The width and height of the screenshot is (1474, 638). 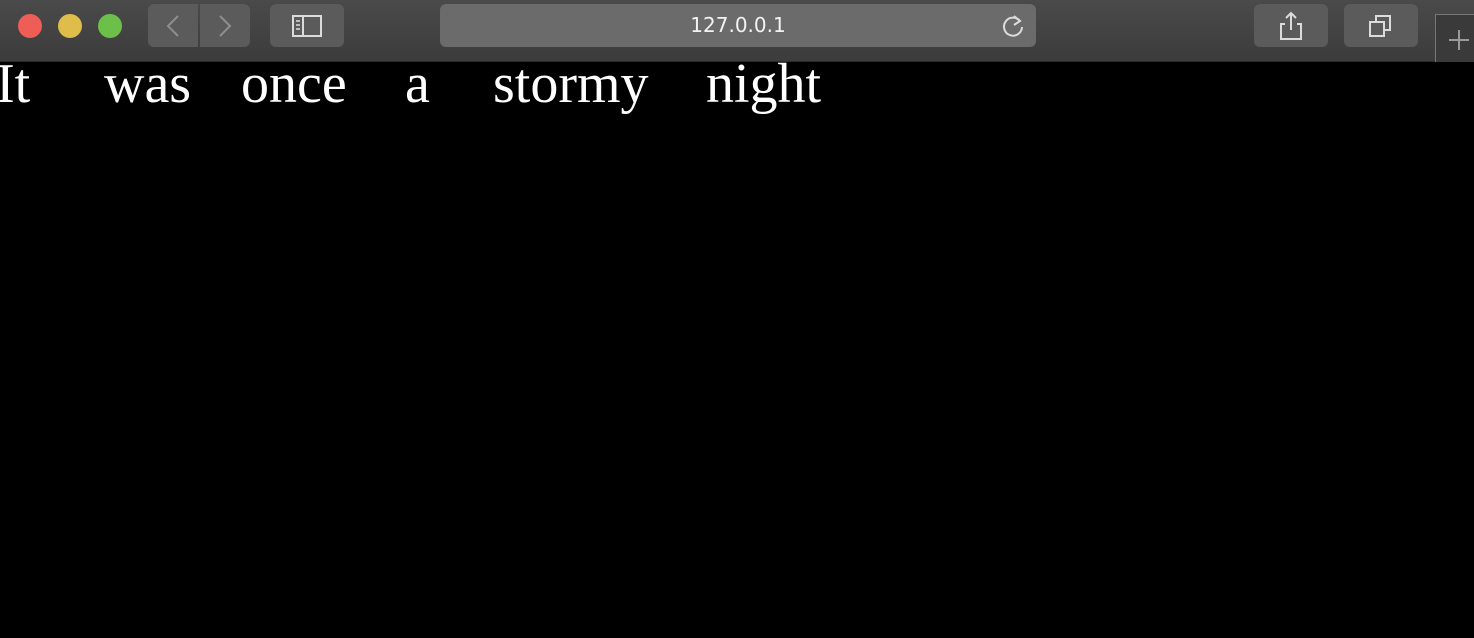 I want to click on share-icon, so click(x=1291, y=25).